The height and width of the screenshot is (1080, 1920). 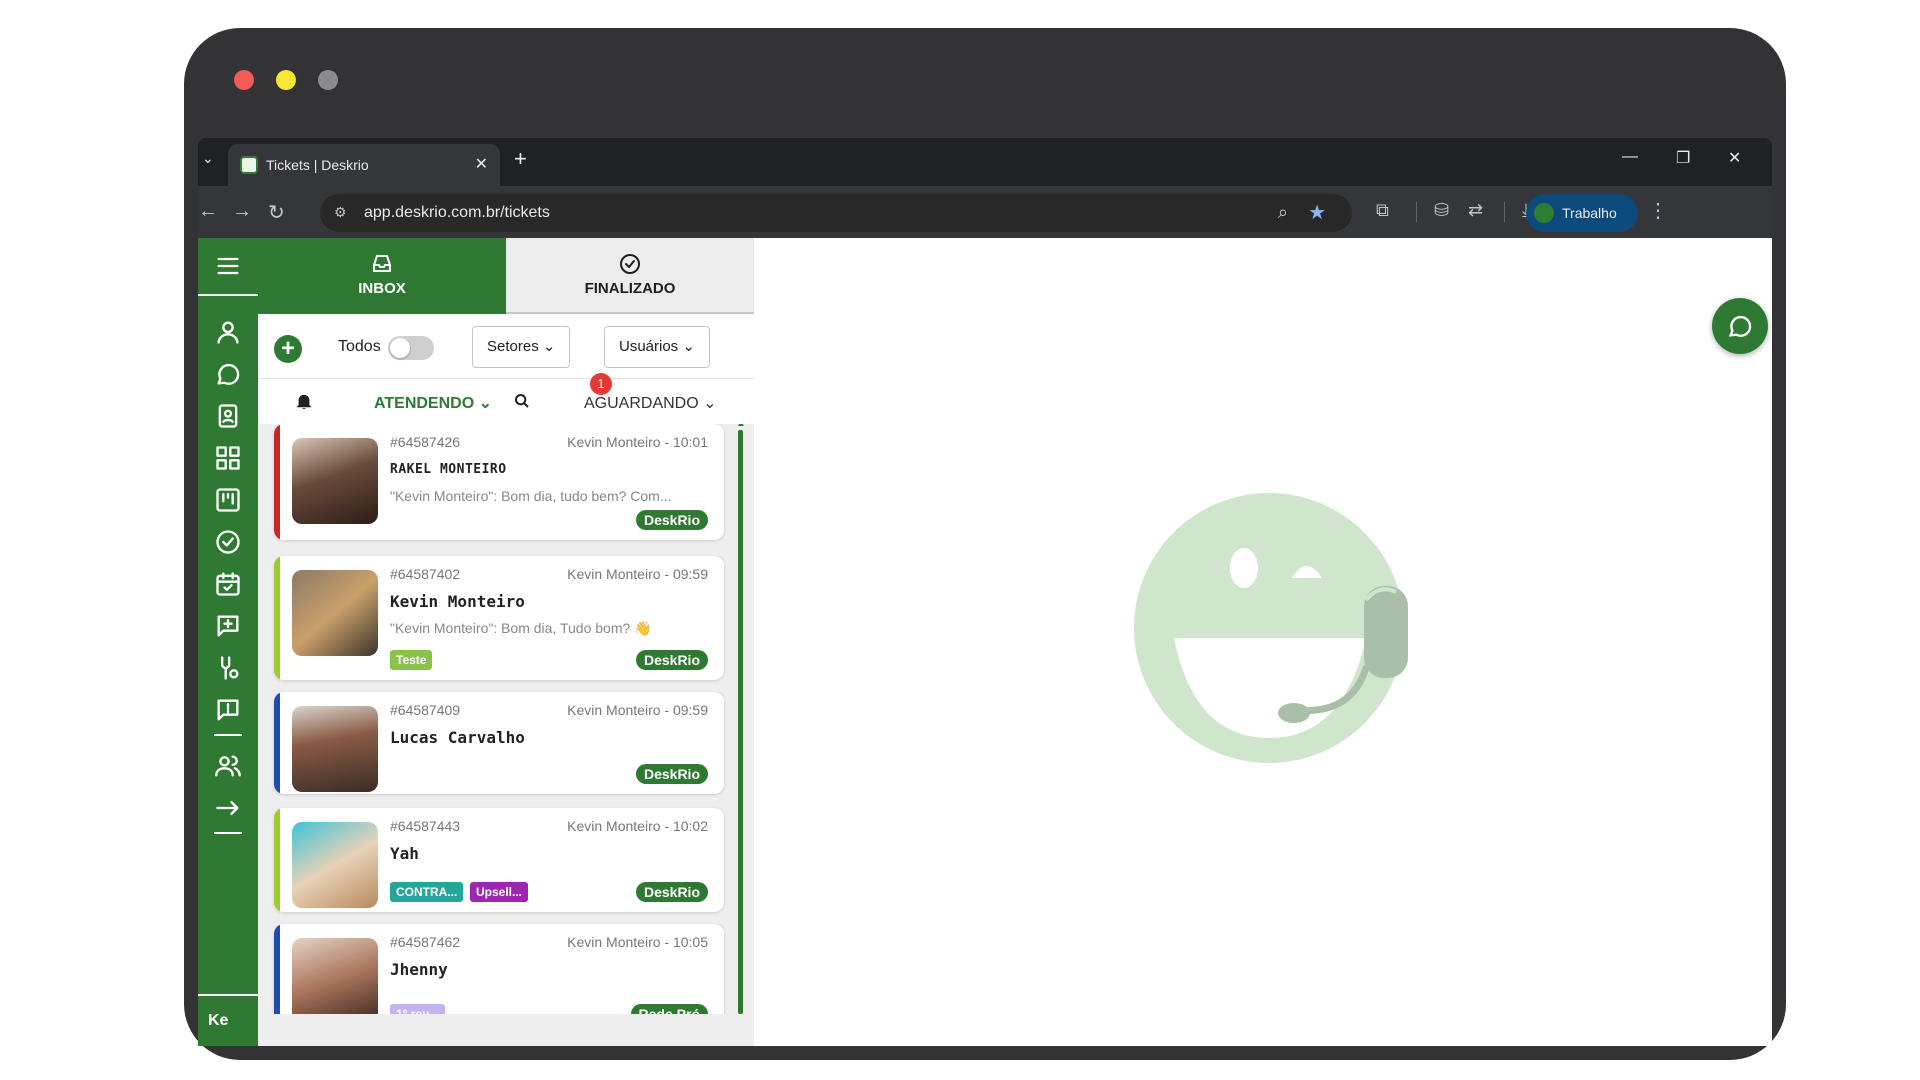 What do you see at coordinates (419, 969) in the screenshot?
I see `contact-name: Jhenny` at bounding box center [419, 969].